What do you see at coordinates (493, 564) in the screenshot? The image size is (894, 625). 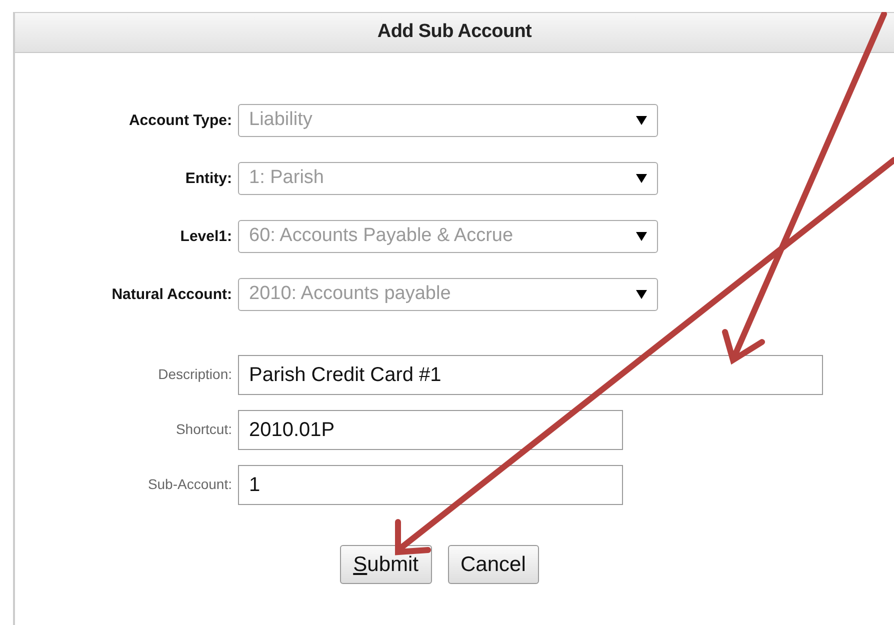 I see `dialog-button: Cancel` at bounding box center [493, 564].